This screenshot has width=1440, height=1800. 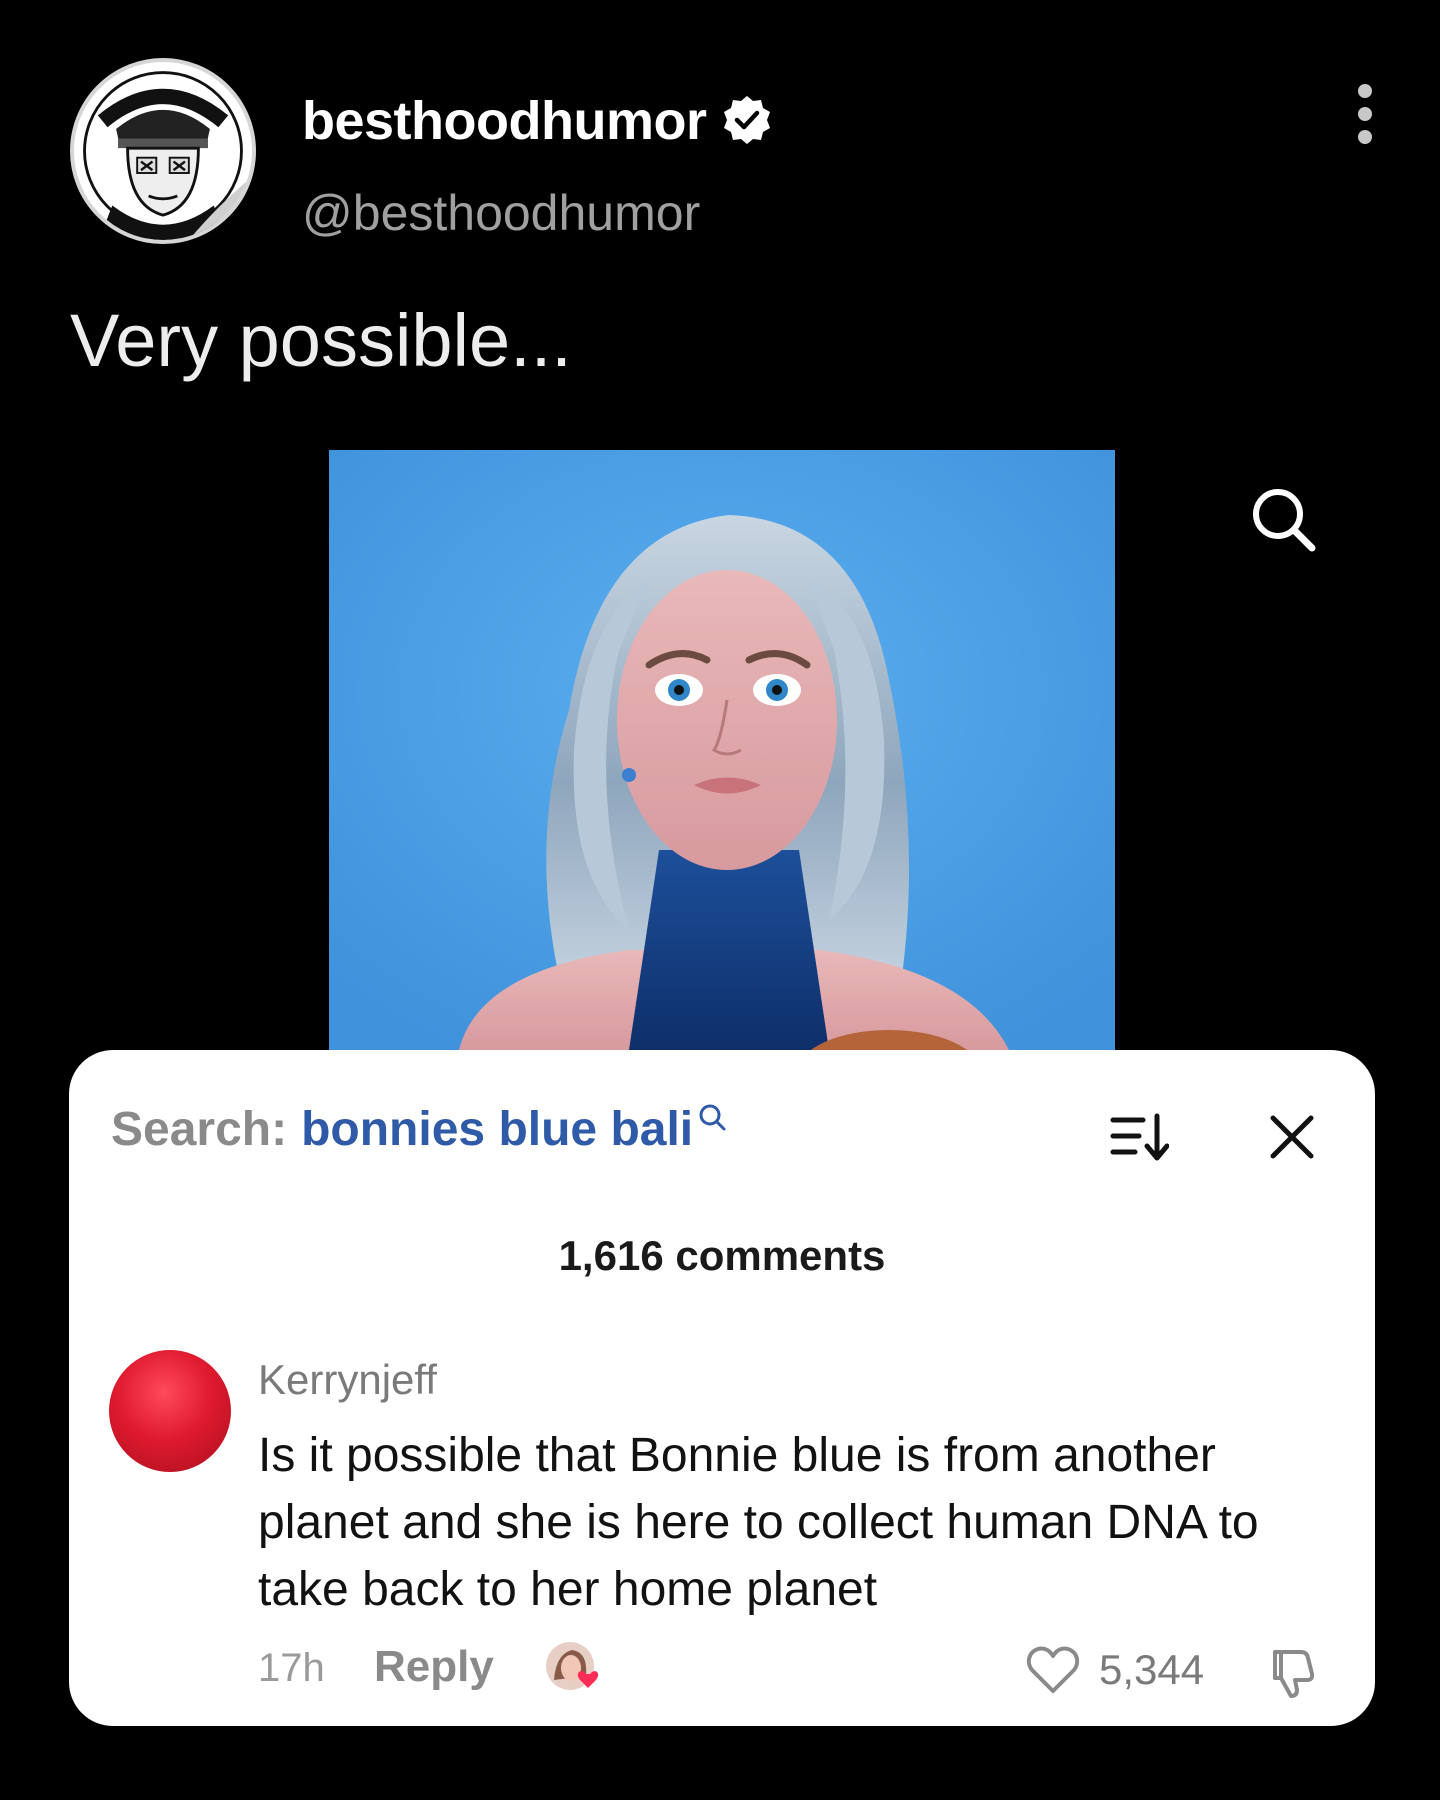 I want to click on commenter-avatar, so click(x=170, y=1411).